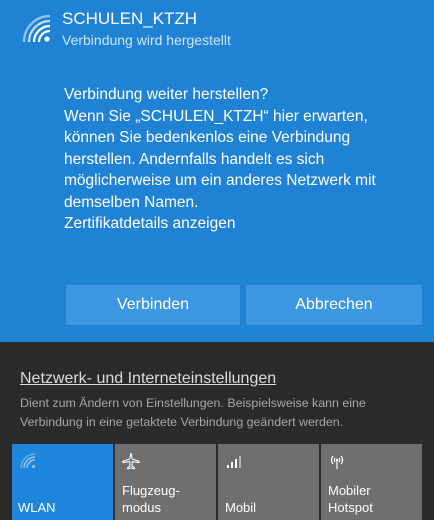 The height and width of the screenshot is (520, 434). Describe the element at coordinates (146, 40) in the screenshot. I see `network-status: Verbindung wird hergestellt` at that location.